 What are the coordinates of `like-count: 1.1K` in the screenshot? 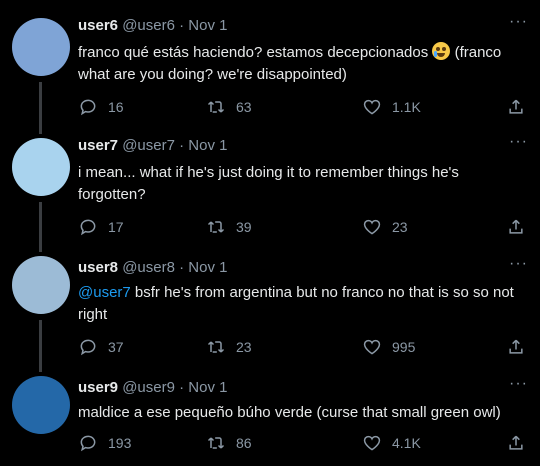 It's located at (406, 107).